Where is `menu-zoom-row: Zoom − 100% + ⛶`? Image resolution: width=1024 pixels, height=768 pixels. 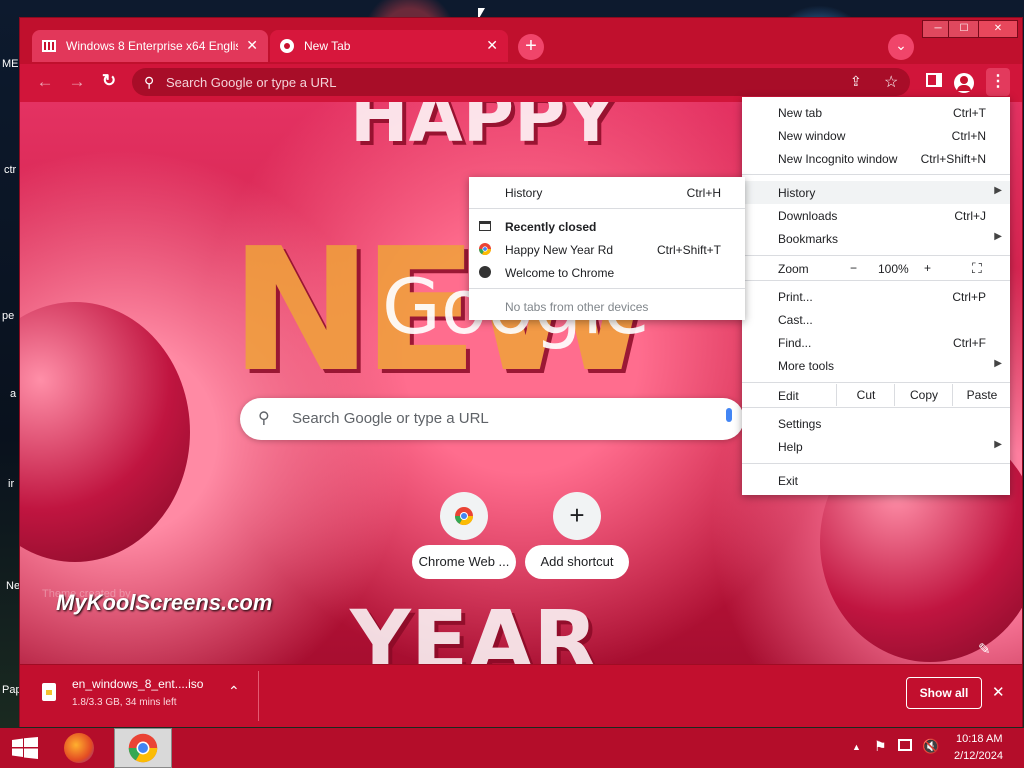 menu-zoom-row: Zoom − 100% + ⛶ is located at coordinates (876, 268).